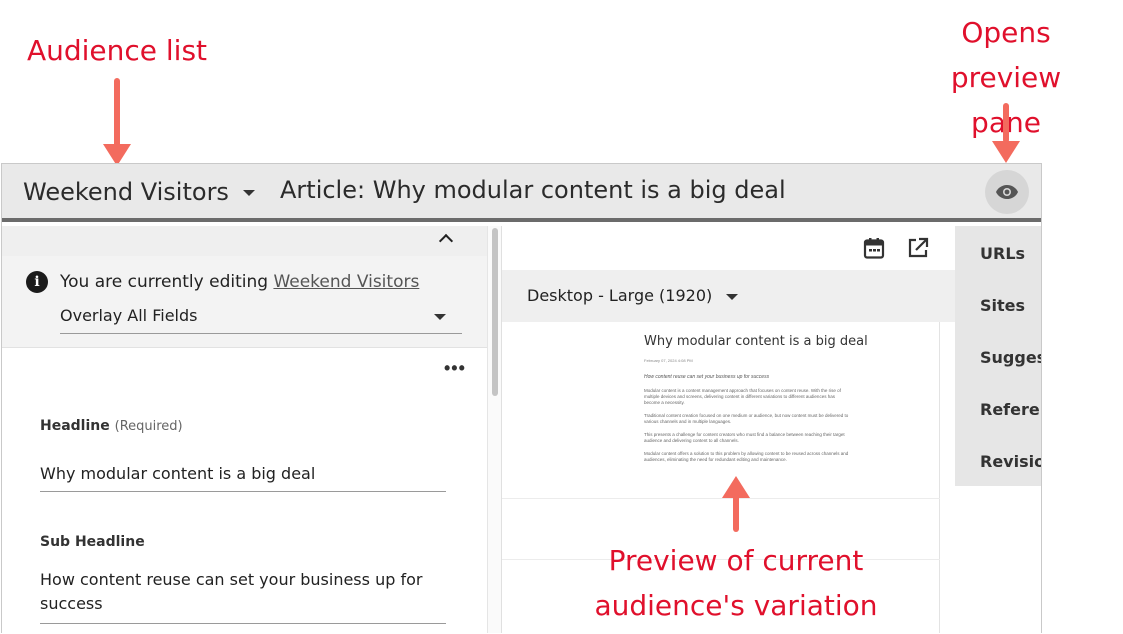 This screenshot has height=634, width=1123. Describe the element at coordinates (620, 295) in the screenshot. I see `device-label: Desktop - Large (1920)` at that location.